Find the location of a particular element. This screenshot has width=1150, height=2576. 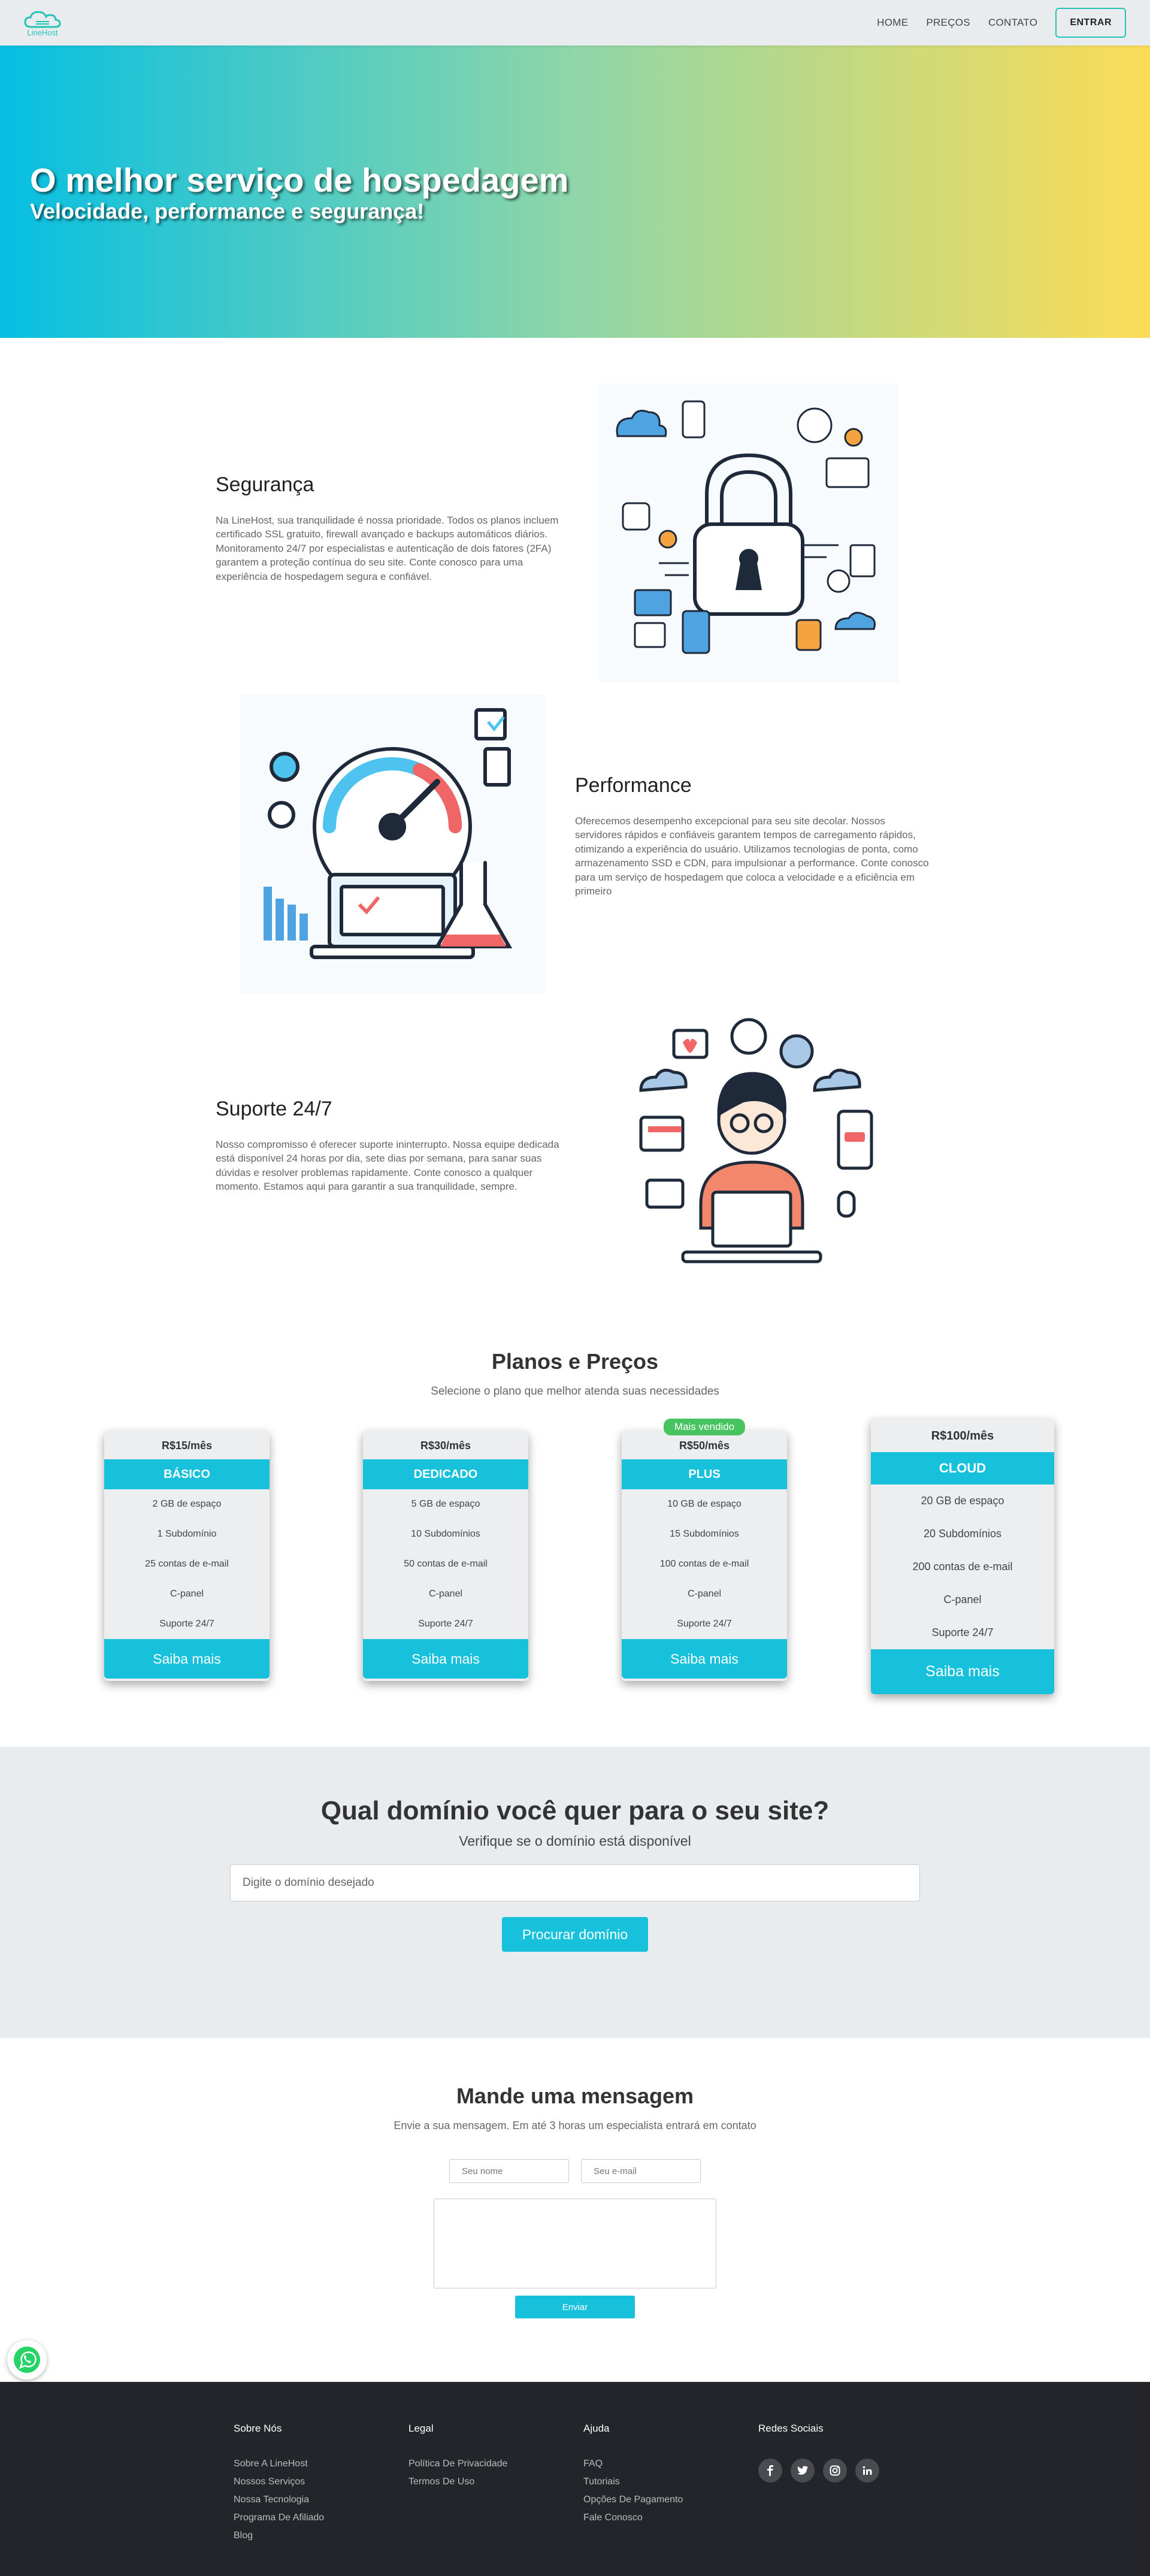

footer-link: Blog is located at coordinates (317, 2535).